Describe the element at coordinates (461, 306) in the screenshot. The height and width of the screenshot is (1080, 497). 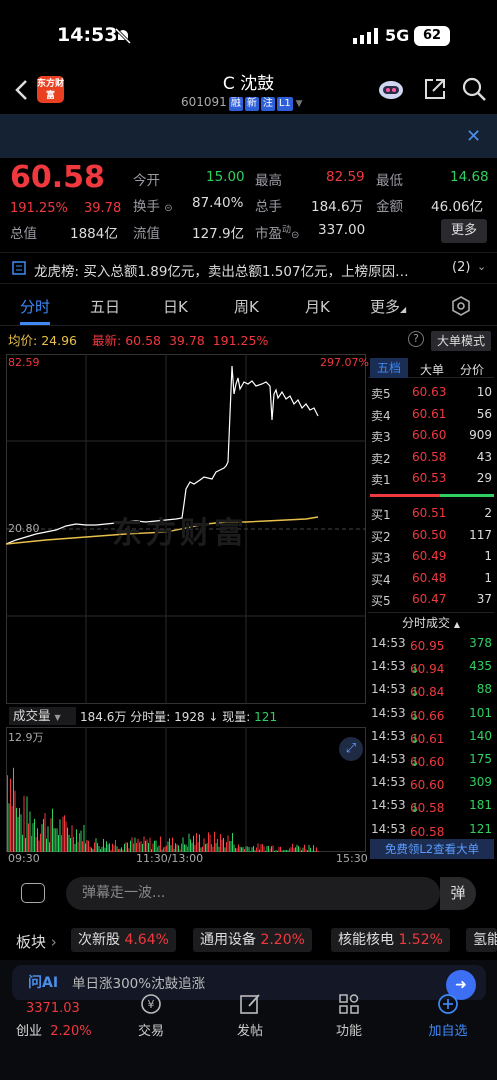
I see `settings-gear-icon` at that location.